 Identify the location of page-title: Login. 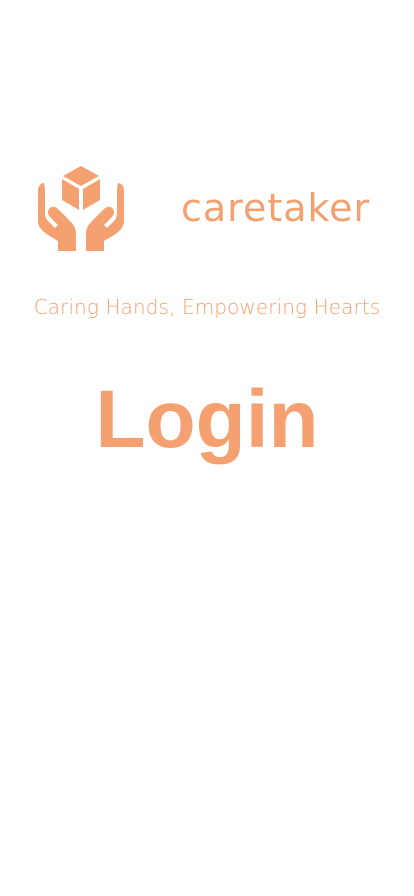
(207, 419).